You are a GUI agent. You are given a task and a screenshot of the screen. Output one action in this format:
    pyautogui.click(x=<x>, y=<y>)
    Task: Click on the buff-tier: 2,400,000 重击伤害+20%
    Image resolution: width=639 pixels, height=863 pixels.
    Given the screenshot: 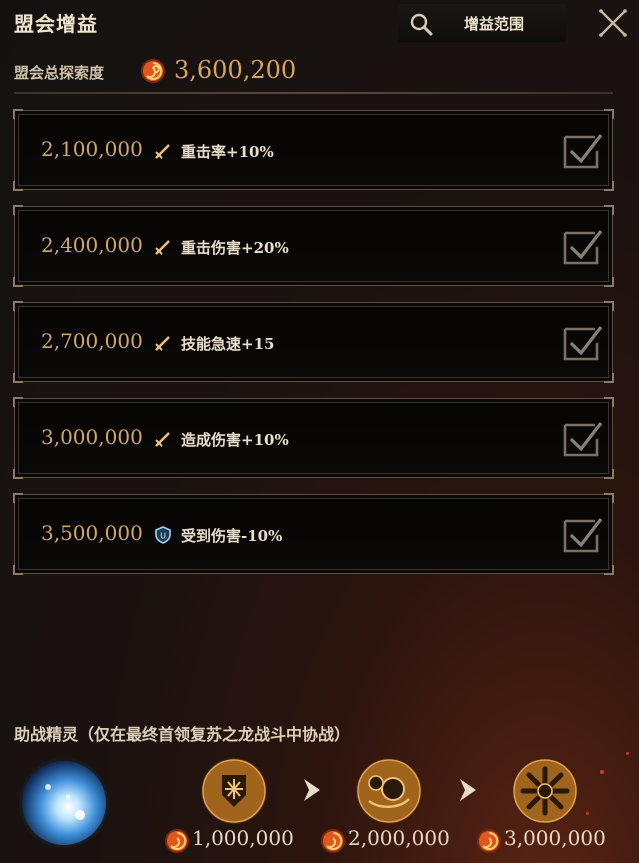 What is the action you would take?
    pyautogui.click(x=313, y=246)
    